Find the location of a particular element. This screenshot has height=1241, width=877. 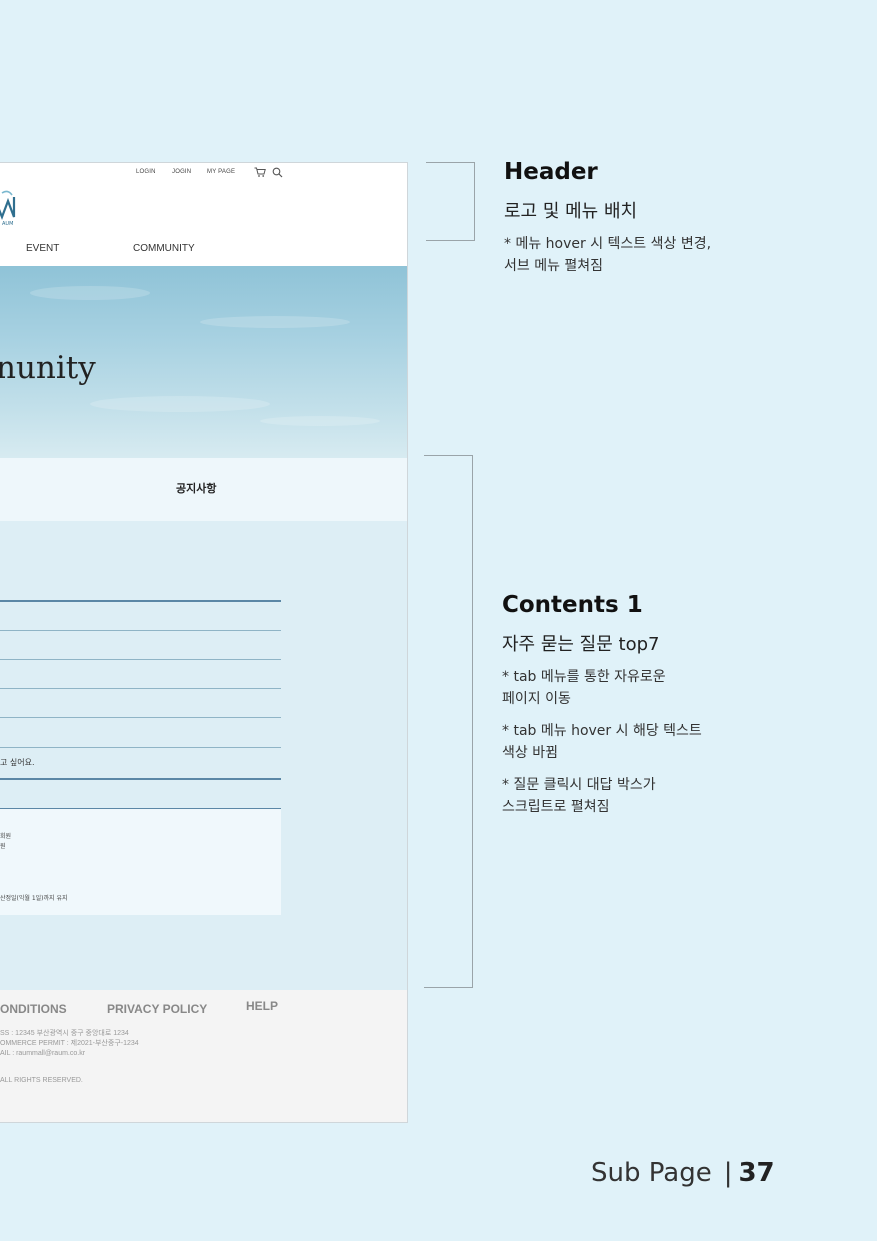

annotation-title: Contents 1 is located at coordinates (572, 605).